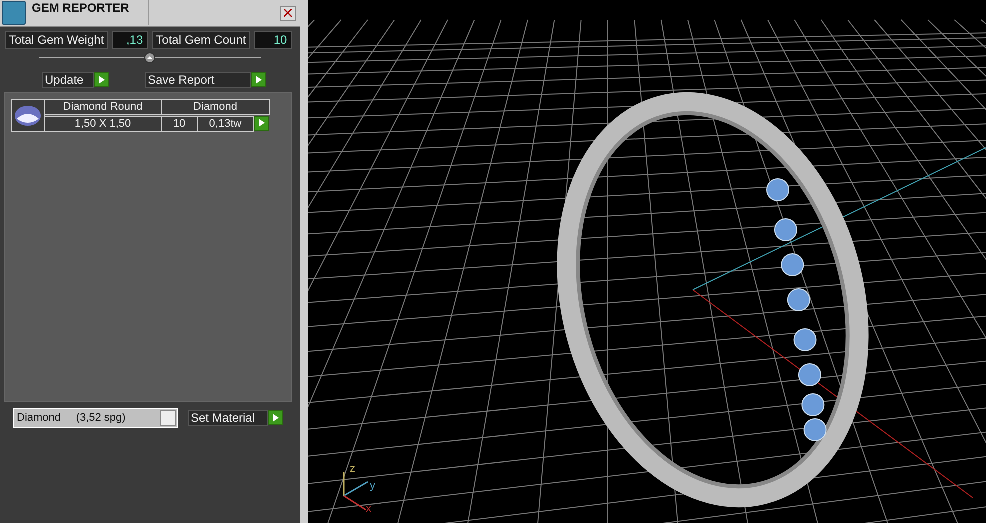 The height and width of the screenshot is (523, 986). I want to click on axis-label: y, so click(373, 486).